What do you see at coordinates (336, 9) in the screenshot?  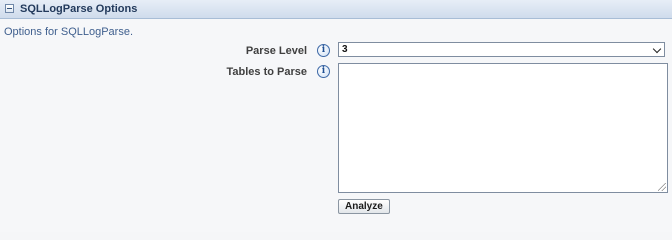 I see `panel-header: SQLLogParse Options` at bounding box center [336, 9].